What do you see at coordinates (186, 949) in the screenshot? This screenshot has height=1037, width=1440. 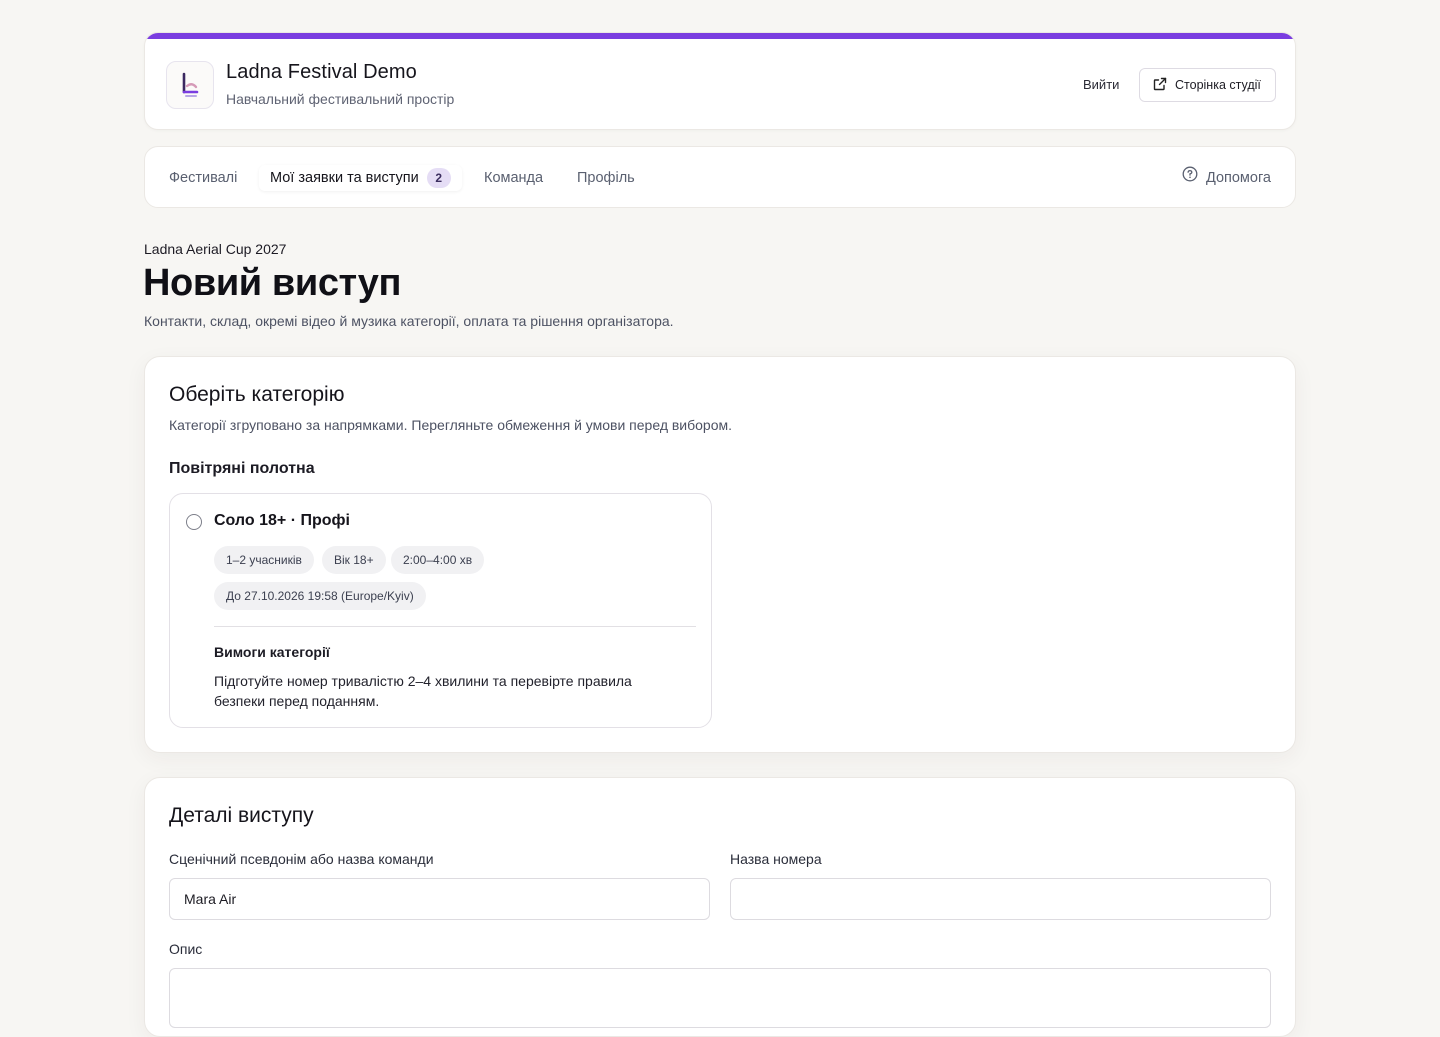 I see `description-label: Опис` at bounding box center [186, 949].